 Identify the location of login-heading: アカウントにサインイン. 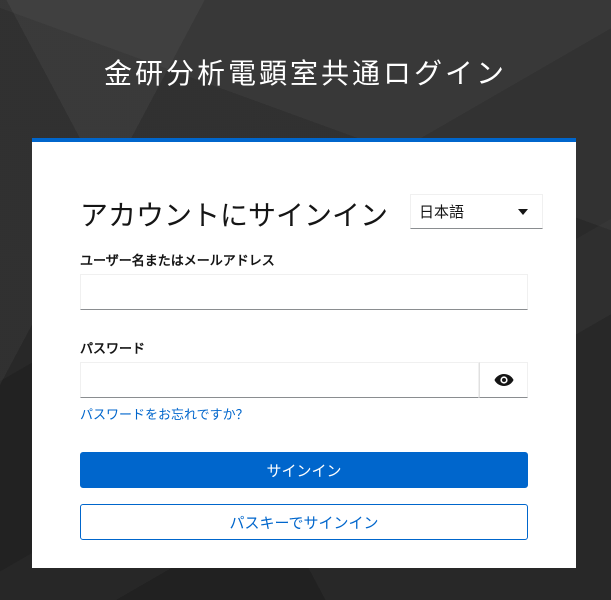
(234, 215).